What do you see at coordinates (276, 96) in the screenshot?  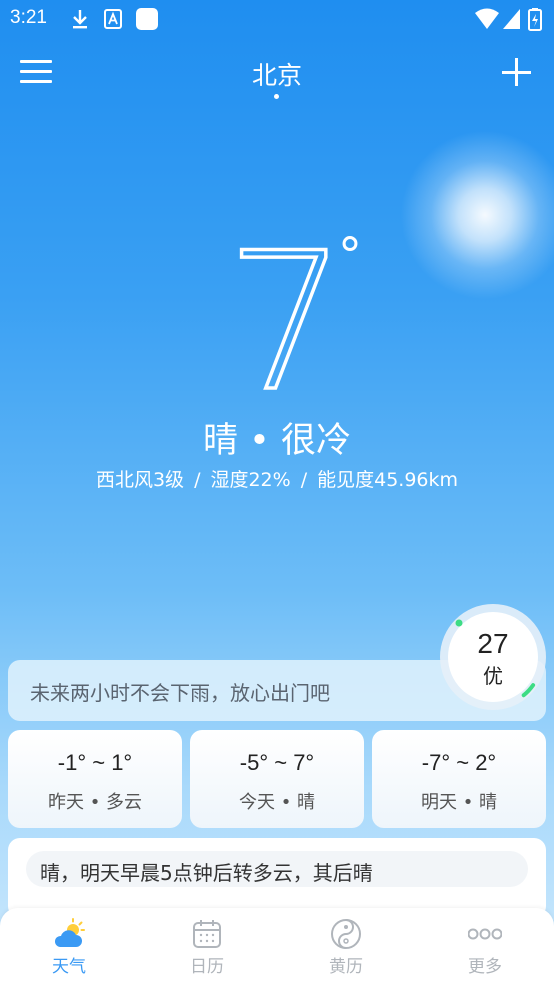 I see `page-indicator-dot` at bounding box center [276, 96].